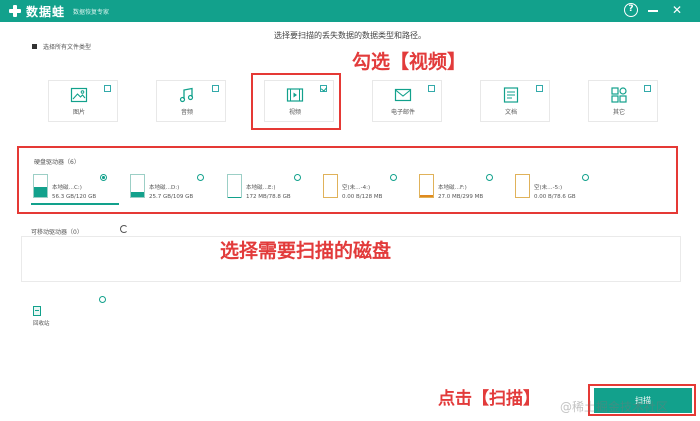  I want to click on recycle-bin-item: 回收站, so click(73, 311).